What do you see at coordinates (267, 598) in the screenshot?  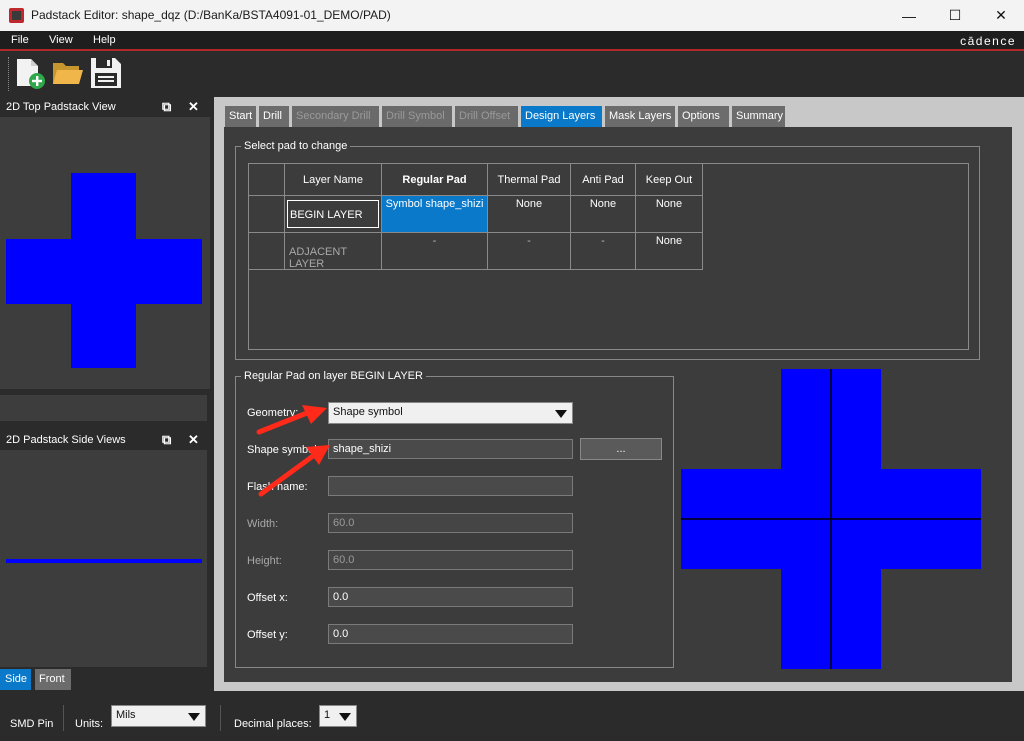 I see `offset-x-label: Offset x:` at bounding box center [267, 598].